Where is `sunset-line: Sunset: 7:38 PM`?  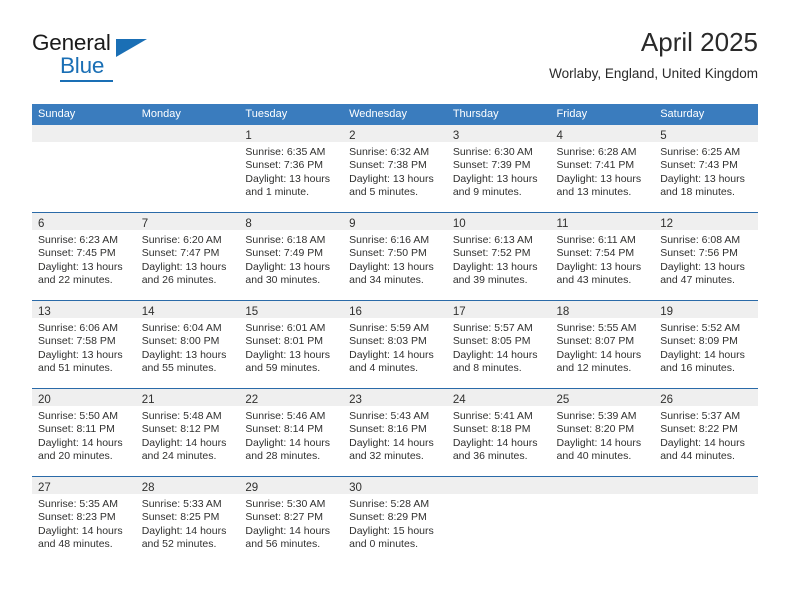
sunset-line: Sunset: 7:38 PM is located at coordinates (388, 165).